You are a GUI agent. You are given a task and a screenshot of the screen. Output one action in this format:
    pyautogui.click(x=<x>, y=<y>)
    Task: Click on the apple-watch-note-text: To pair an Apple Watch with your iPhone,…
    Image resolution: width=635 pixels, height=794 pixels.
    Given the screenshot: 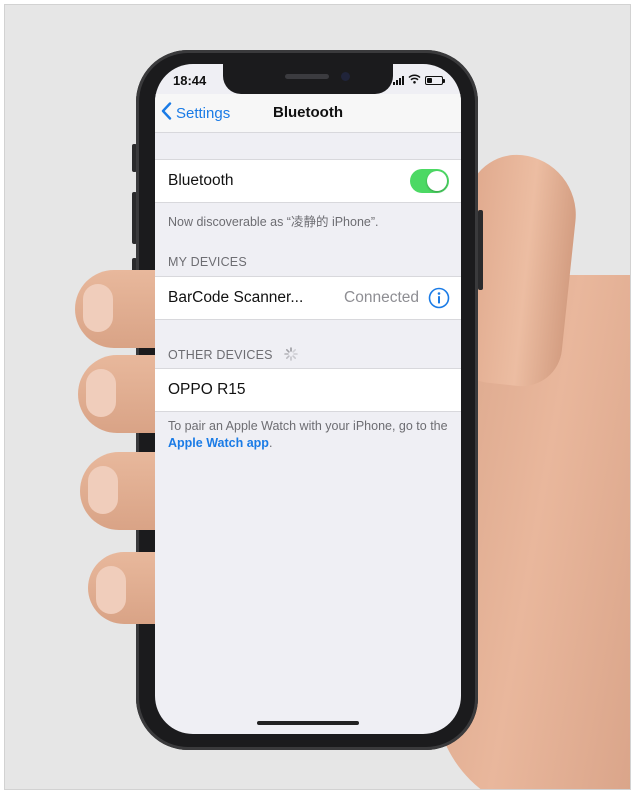 What is the action you would take?
    pyautogui.click(x=308, y=426)
    